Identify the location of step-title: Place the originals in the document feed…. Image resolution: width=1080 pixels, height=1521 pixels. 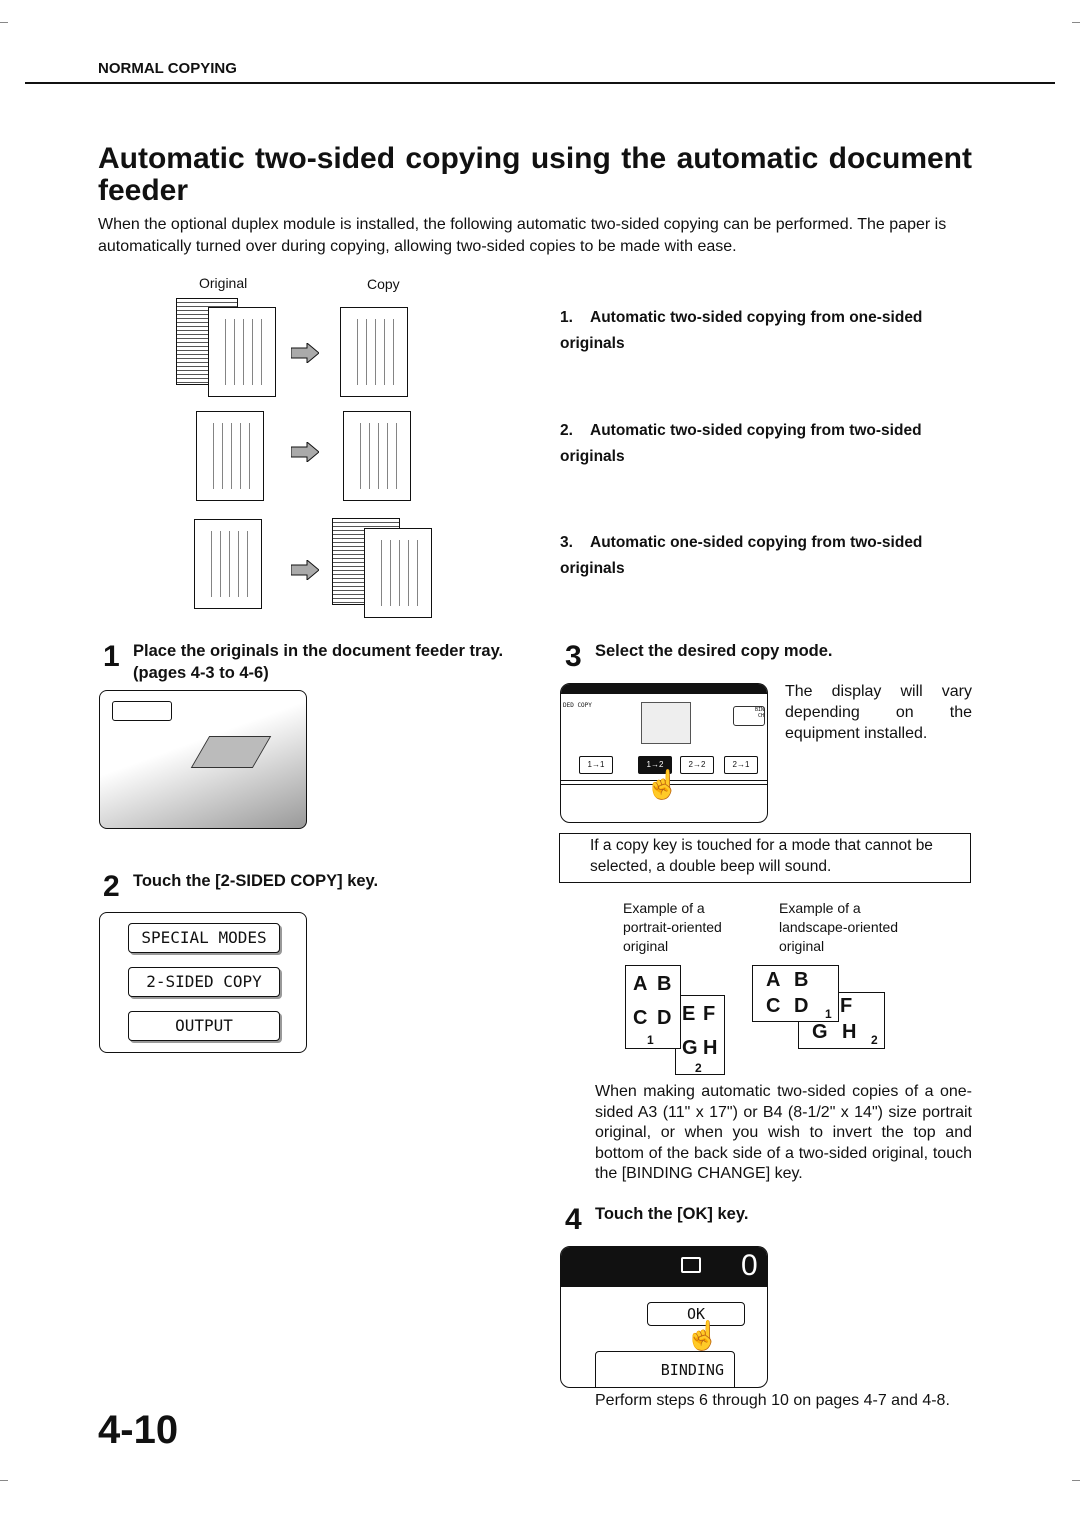
(318, 662).